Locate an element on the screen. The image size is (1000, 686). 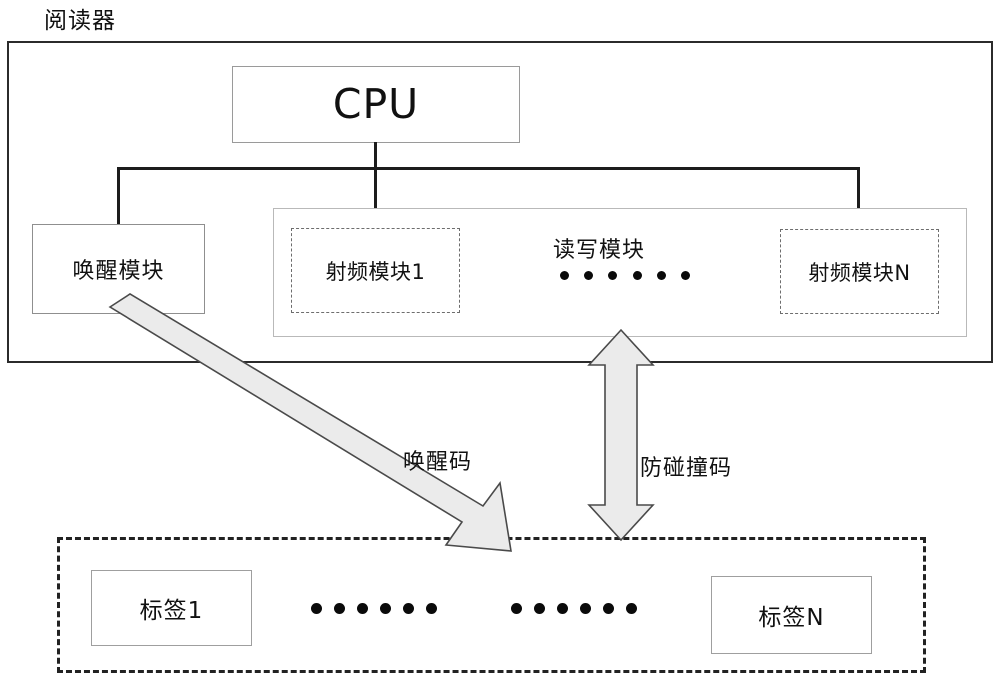
wake-module-label: 唤醒模块 is located at coordinates (118, 271).